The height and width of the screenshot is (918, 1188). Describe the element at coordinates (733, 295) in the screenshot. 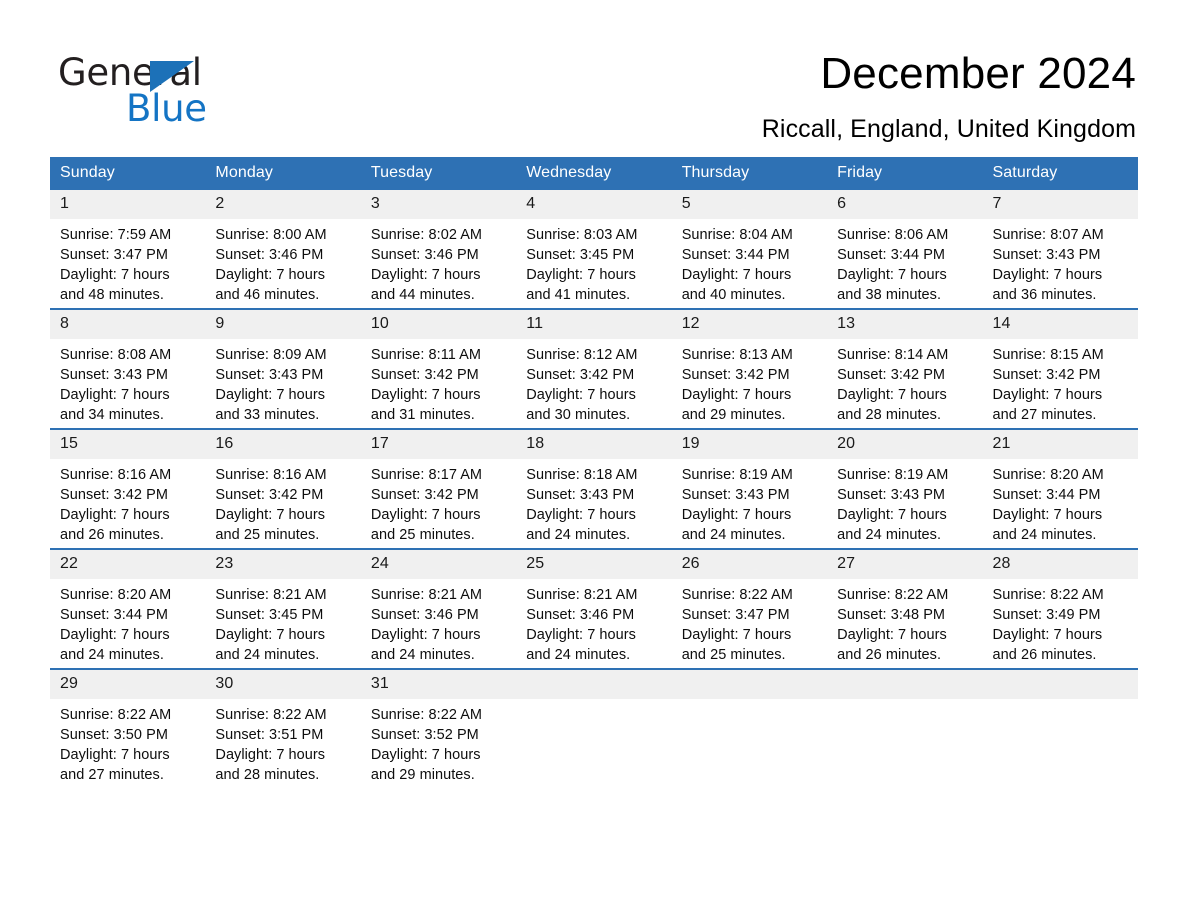

I see `daylight-text-line2: and 40 minutes.` at that location.